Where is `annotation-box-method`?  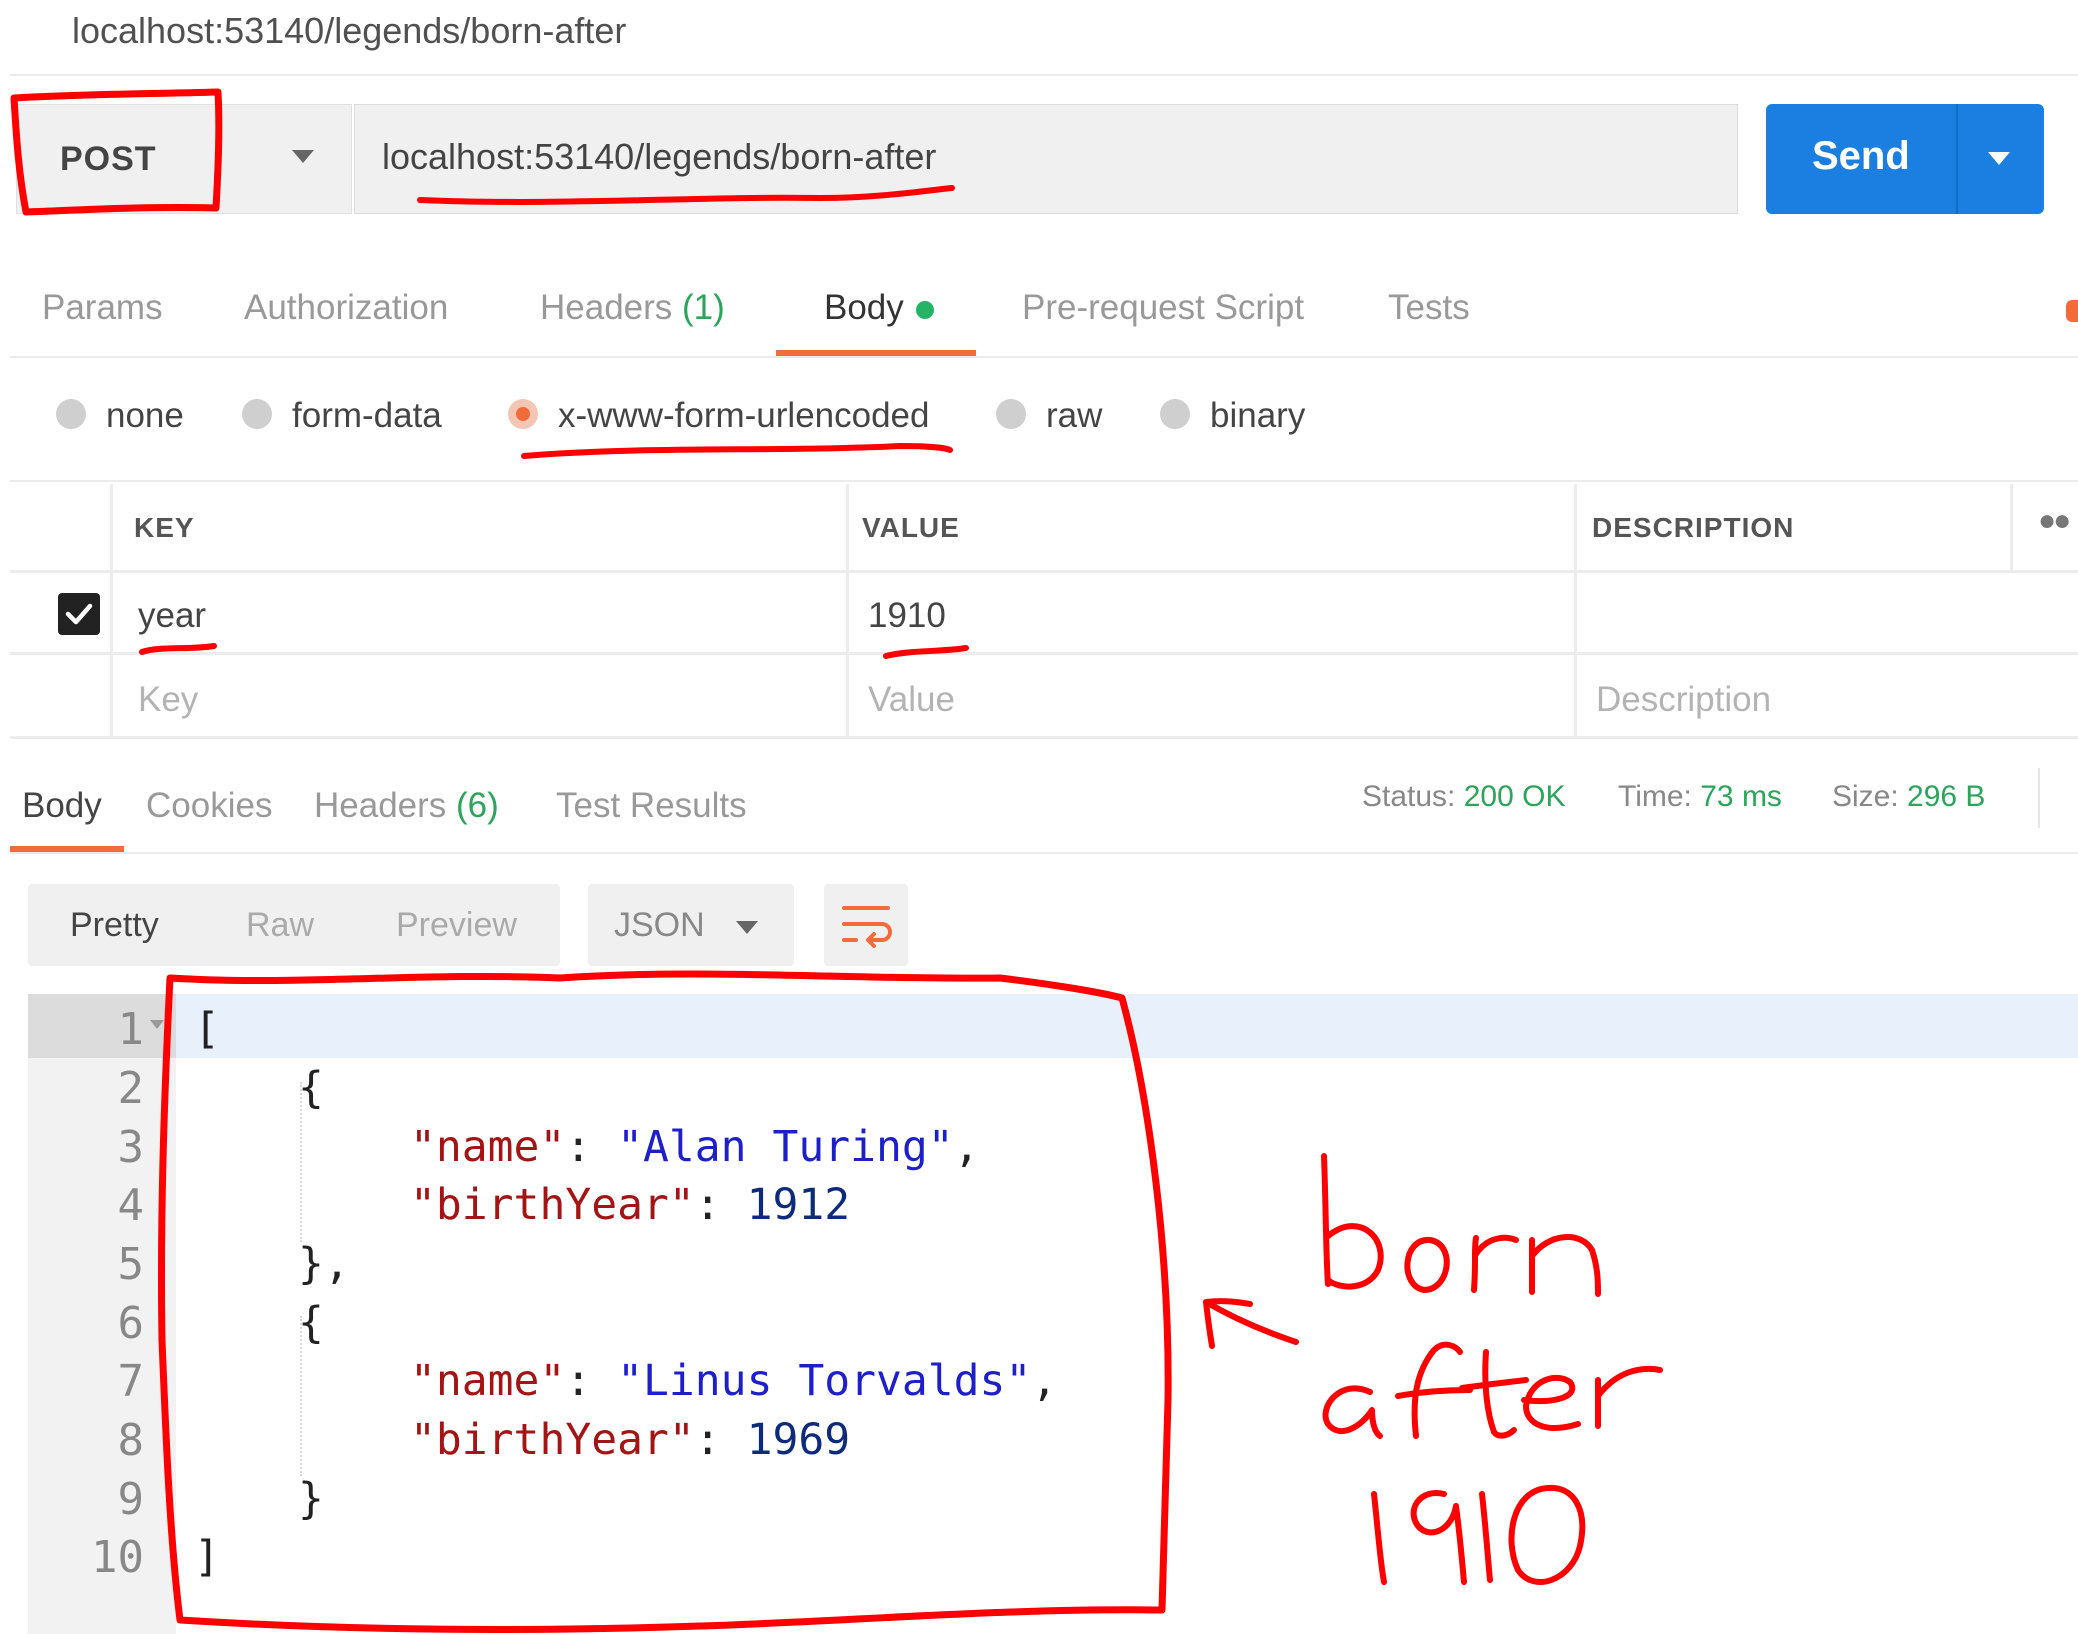 annotation-box-method is located at coordinates (116, 152).